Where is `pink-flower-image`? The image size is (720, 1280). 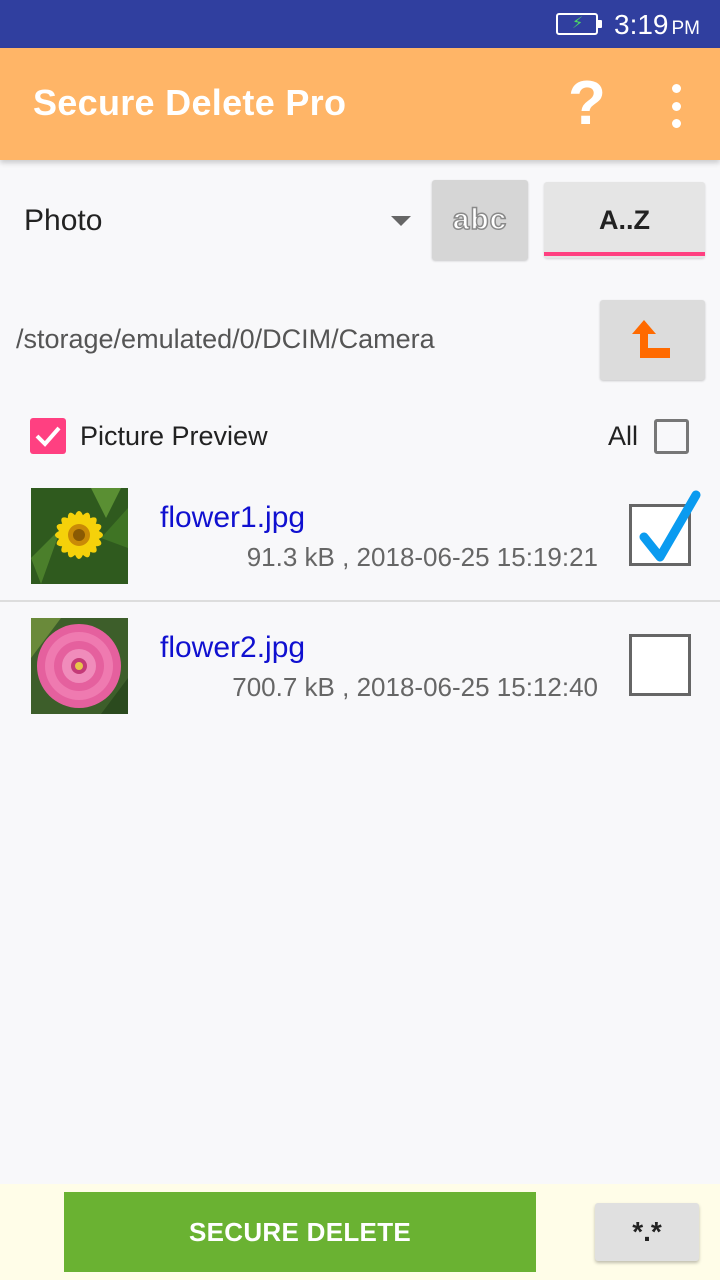 pink-flower-image is located at coordinates (79, 666).